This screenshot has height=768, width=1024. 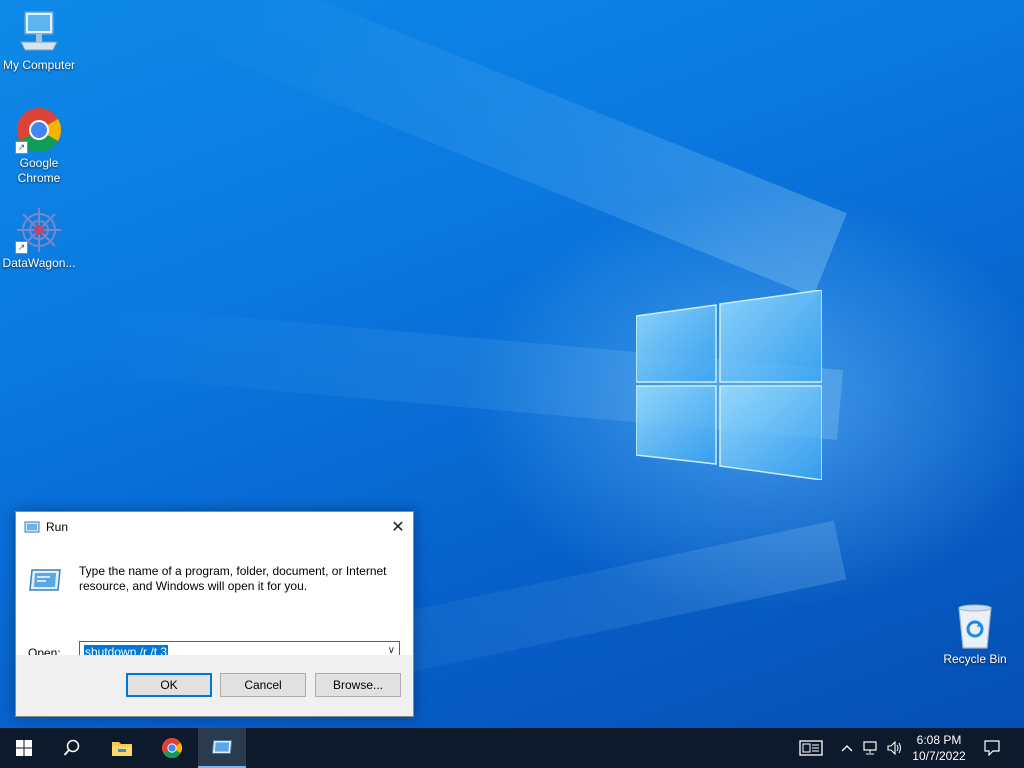 I want to click on run-app-icon, so click(x=32, y=527).